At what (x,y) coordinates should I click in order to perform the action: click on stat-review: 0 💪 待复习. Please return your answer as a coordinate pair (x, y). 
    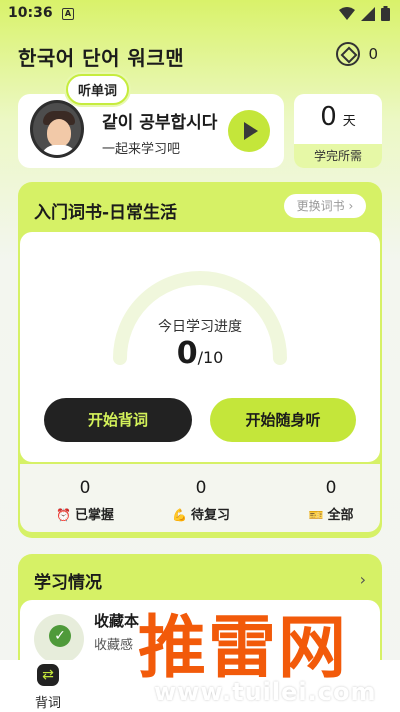
    Looking at the image, I should click on (201, 500).